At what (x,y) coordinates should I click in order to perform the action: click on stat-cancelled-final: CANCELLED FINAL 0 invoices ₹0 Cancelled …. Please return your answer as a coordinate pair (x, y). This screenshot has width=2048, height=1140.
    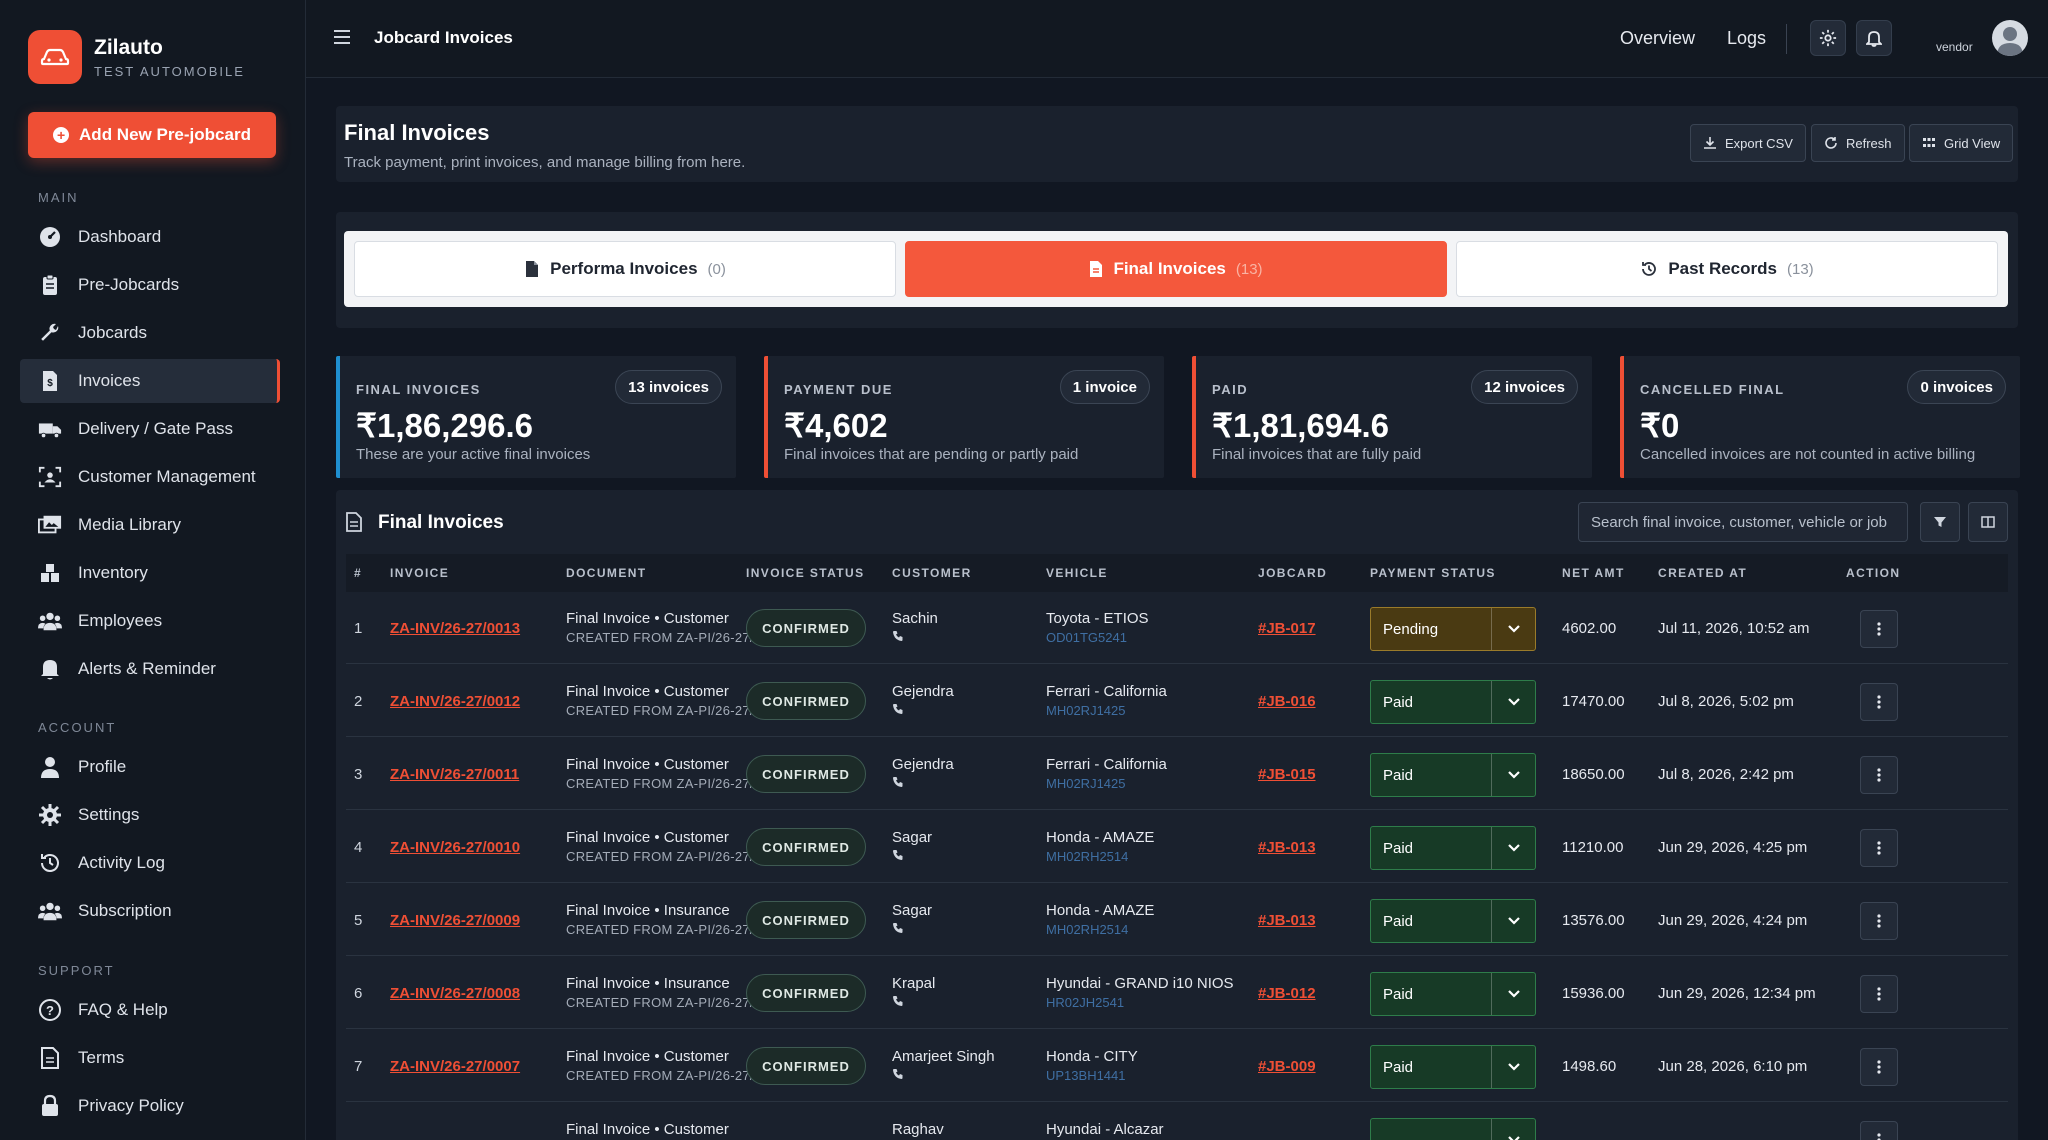
    Looking at the image, I should click on (1820, 417).